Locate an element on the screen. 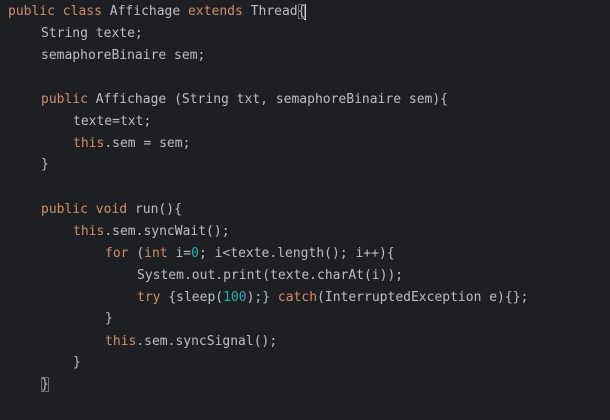 This screenshot has height=420, width=610. code-text: );} is located at coordinates (258, 297).